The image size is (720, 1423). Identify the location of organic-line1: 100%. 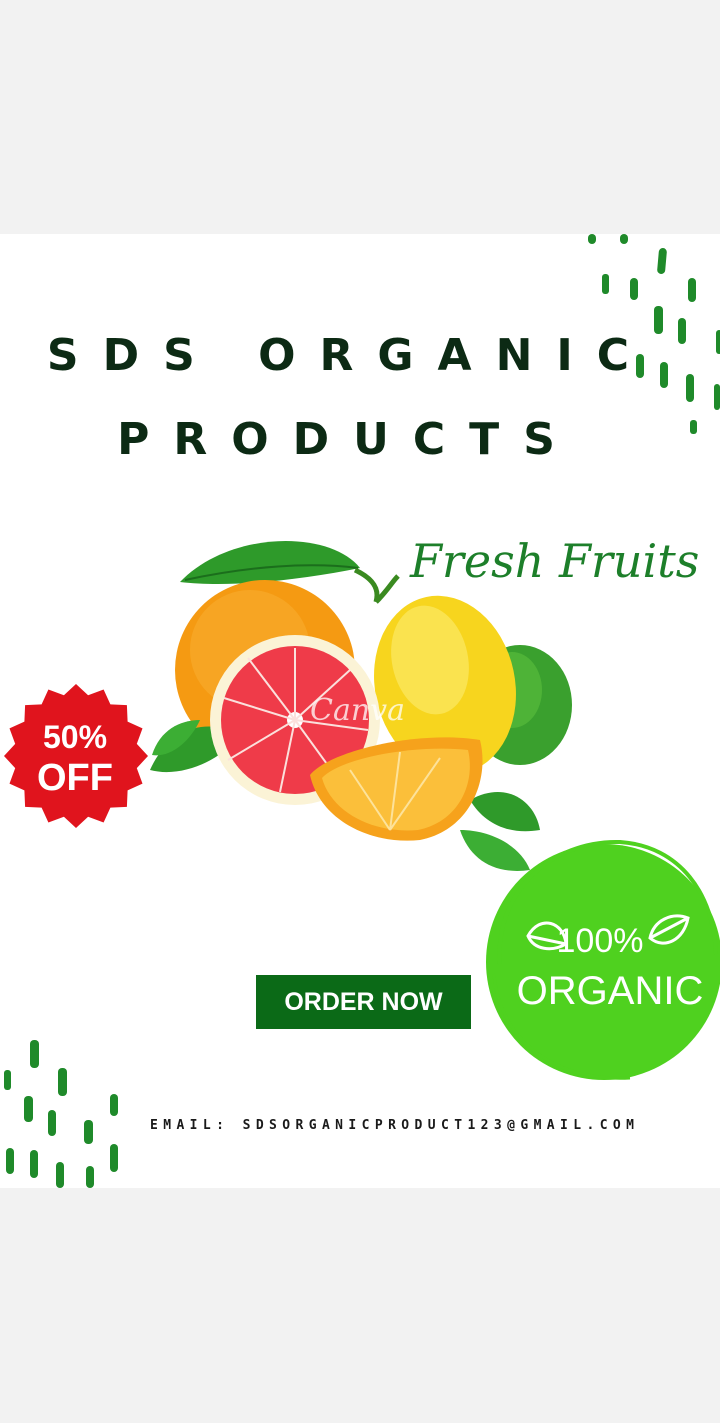
(600, 941).